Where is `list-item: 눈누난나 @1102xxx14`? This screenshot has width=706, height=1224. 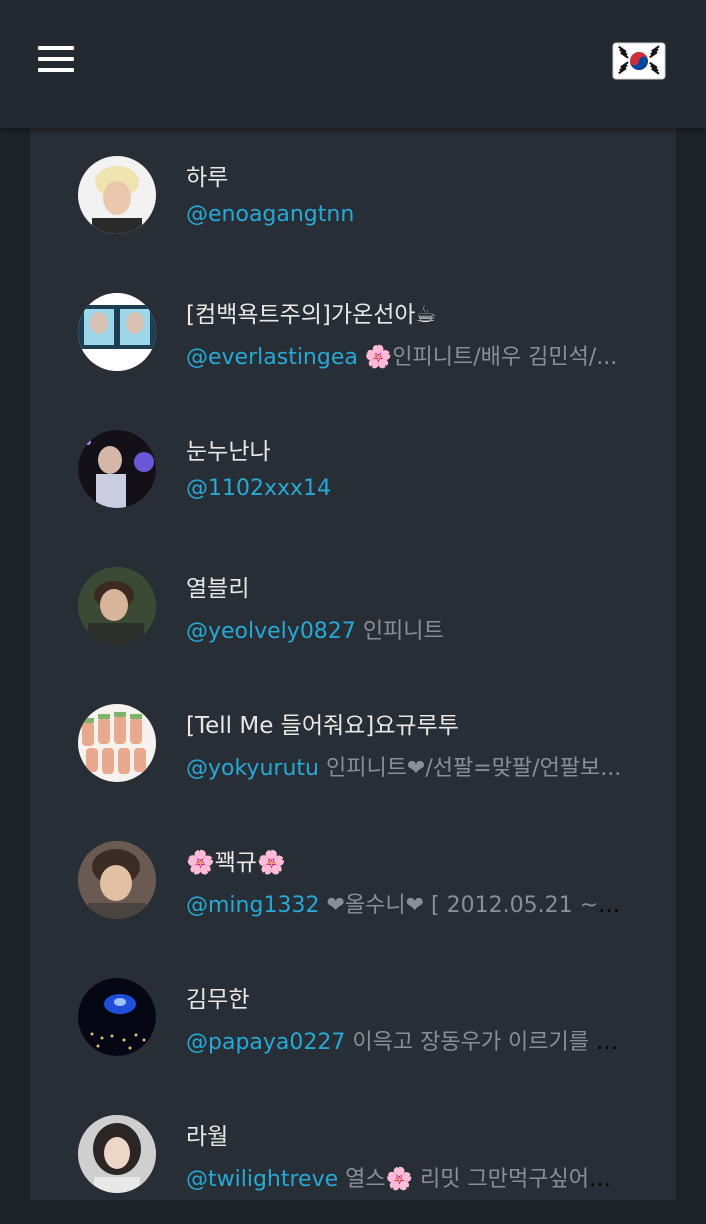 list-item: 눈누난나 @1102xxx14 is located at coordinates (353, 470).